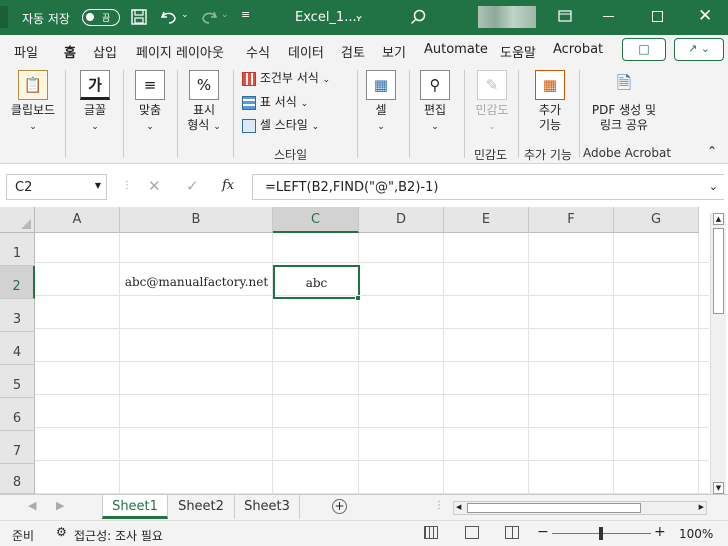  I want to click on name-box-dropdown-icon: ▼, so click(98, 185).